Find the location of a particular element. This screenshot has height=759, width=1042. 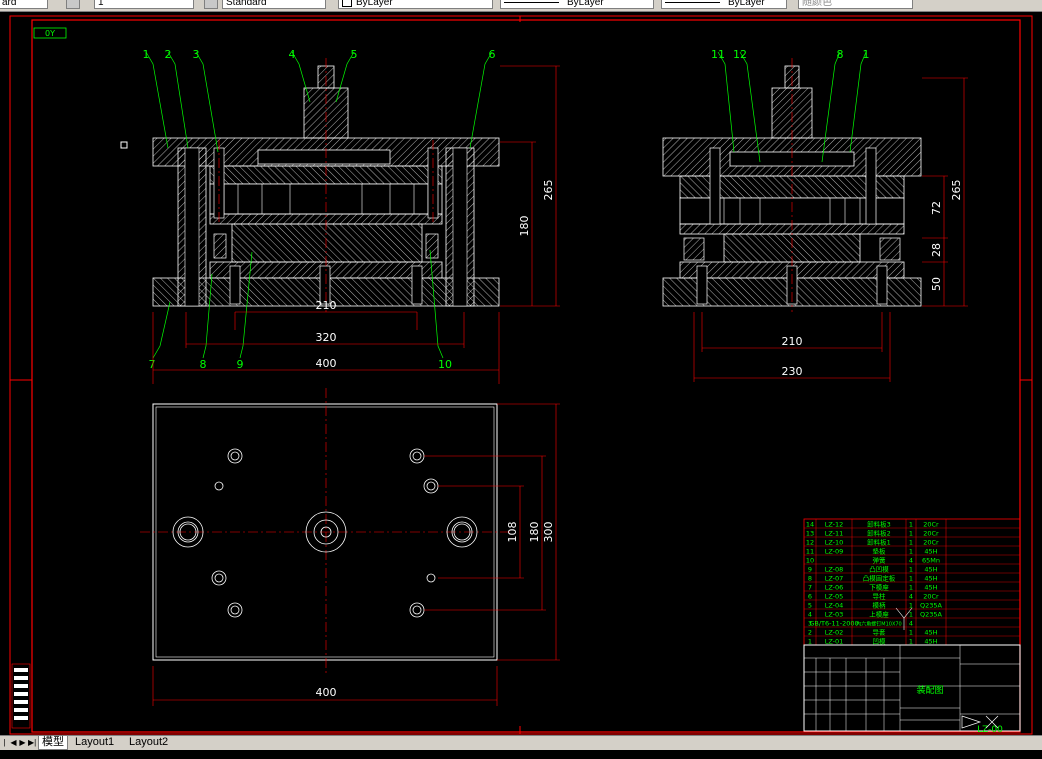

callout-front-7: 7 is located at coordinates (152, 364).